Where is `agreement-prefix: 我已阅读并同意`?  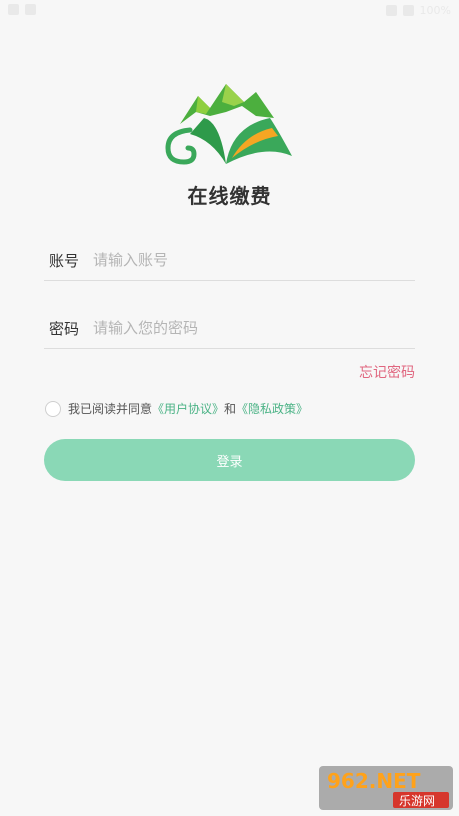
agreement-prefix: 我已阅读并同意 is located at coordinates (110, 409).